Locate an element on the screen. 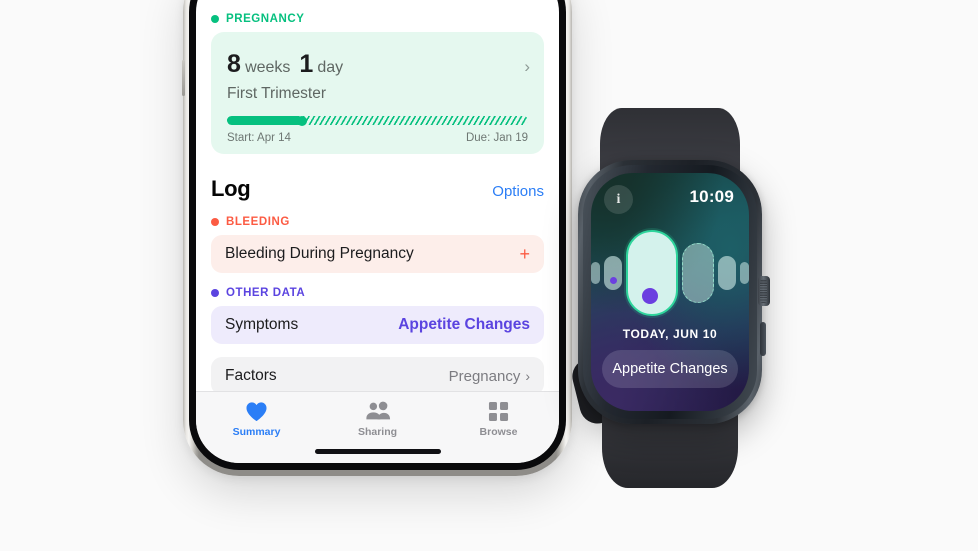 This screenshot has height=551, width=978. days-value: 1 is located at coordinates (306, 64).